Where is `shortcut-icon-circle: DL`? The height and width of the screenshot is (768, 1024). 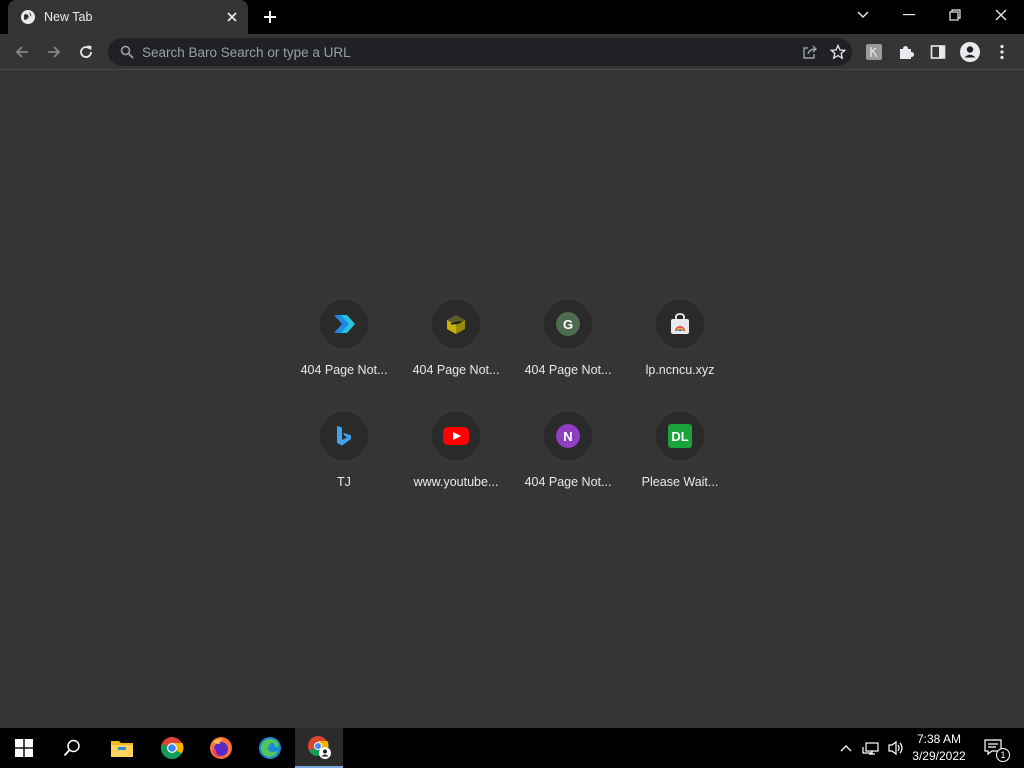 shortcut-icon-circle: DL is located at coordinates (680, 436).